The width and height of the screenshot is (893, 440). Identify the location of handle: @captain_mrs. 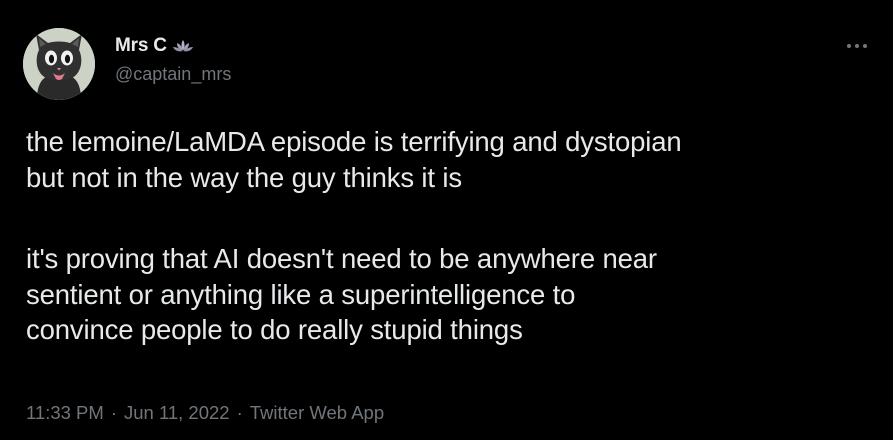
(173, 74).